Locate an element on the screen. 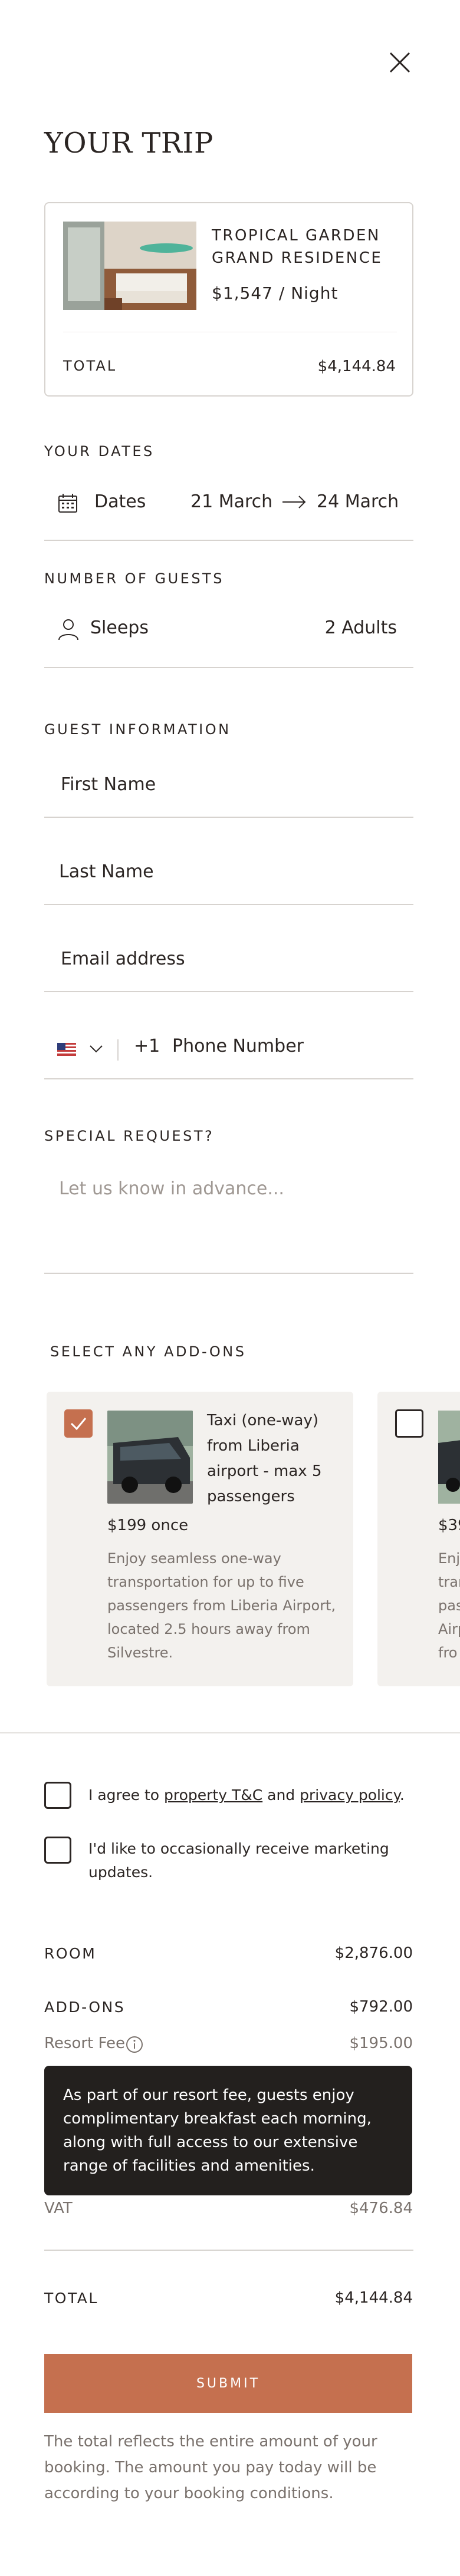 Image resolution: width=460 pixels, height=2576 pixels. page-title: YOUR TRIP is located at coordinates (128, 143).